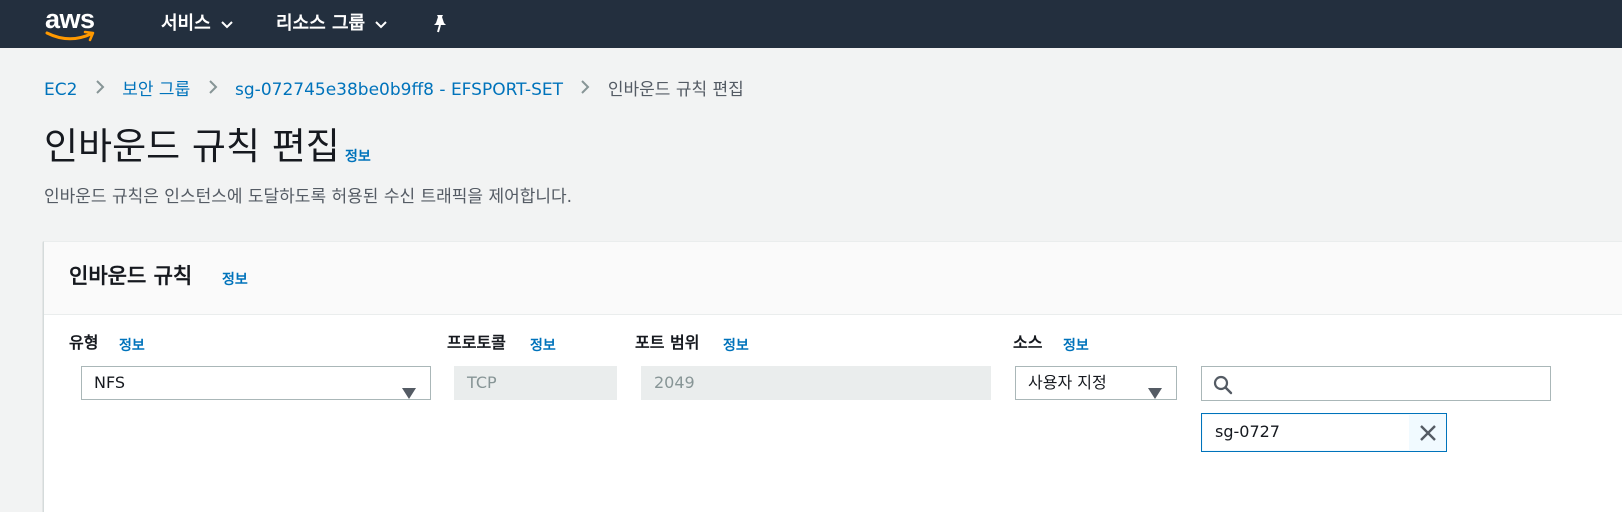 The image size is (1622, 512). What do you see at coordinates (1428, 435) in the screenshot?
I see `close-icon` at bounding box center [1428, 435].